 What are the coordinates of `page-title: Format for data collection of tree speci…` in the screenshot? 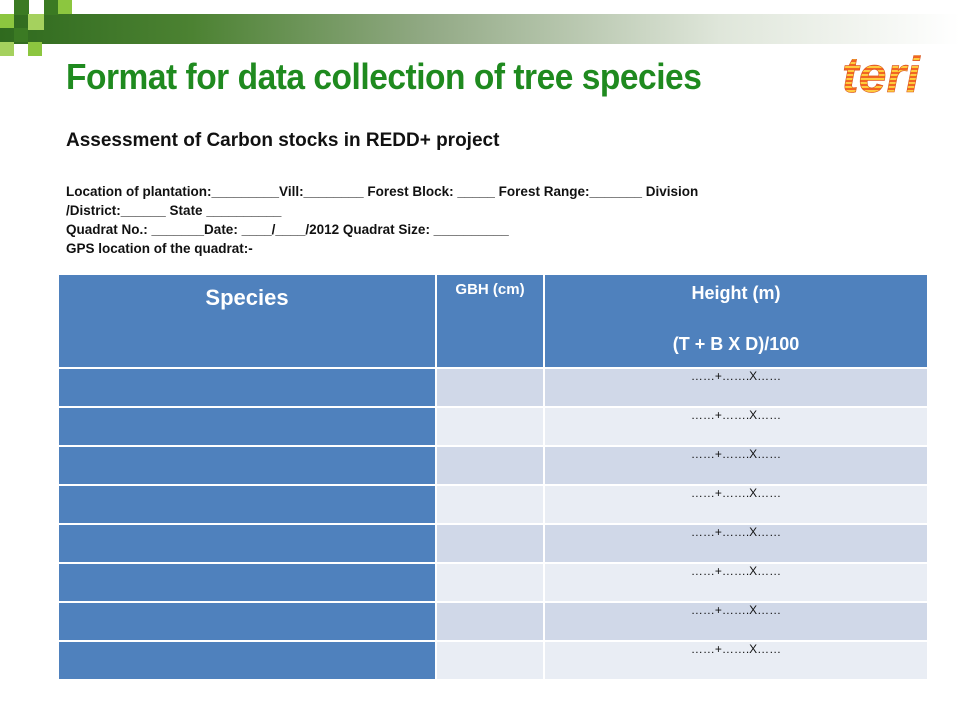 It's located at (384, 76).